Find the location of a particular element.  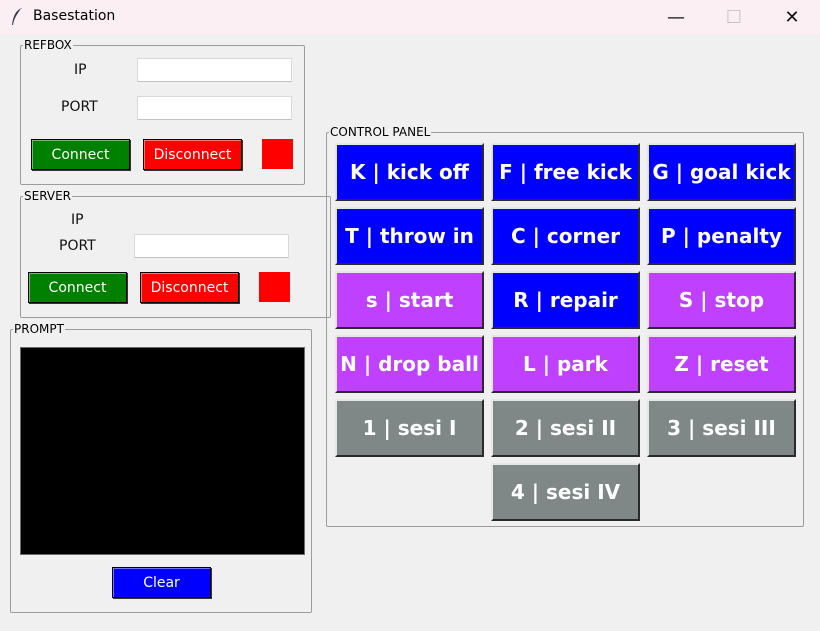

stop-button: S | stop is located at coordinates (721, 300).